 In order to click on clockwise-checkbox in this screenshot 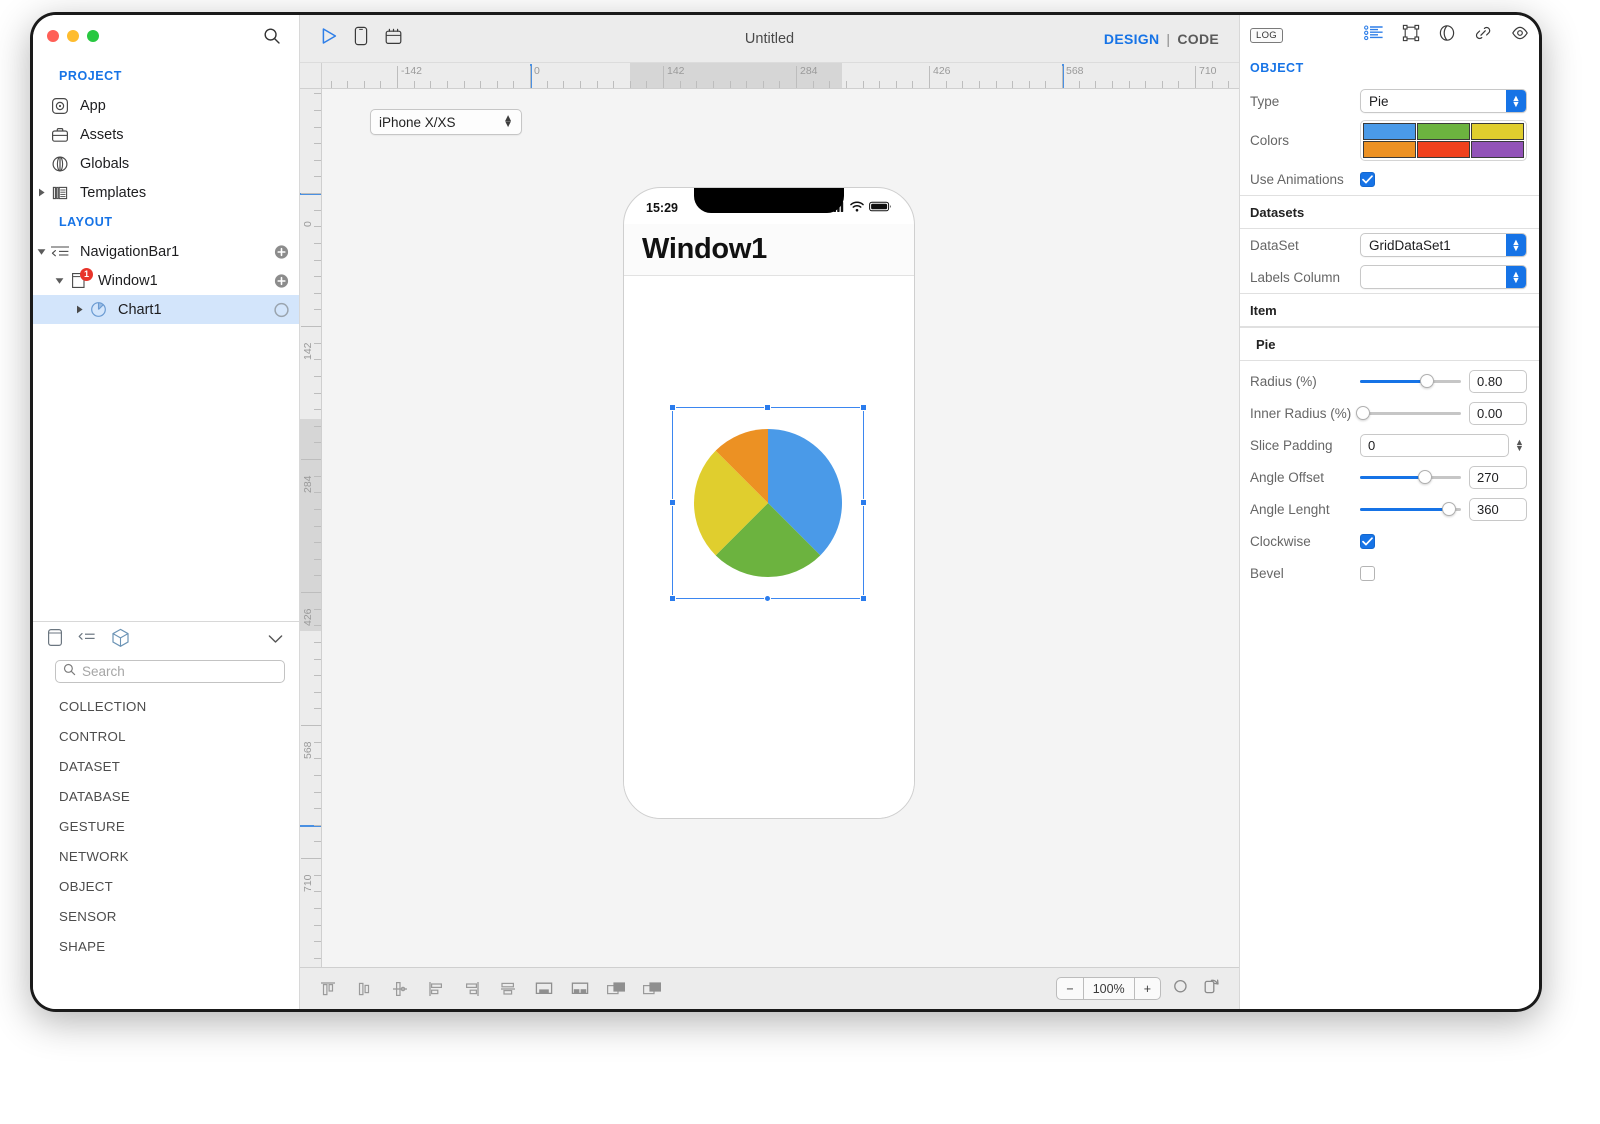, I will do `click(1367, 541)`.